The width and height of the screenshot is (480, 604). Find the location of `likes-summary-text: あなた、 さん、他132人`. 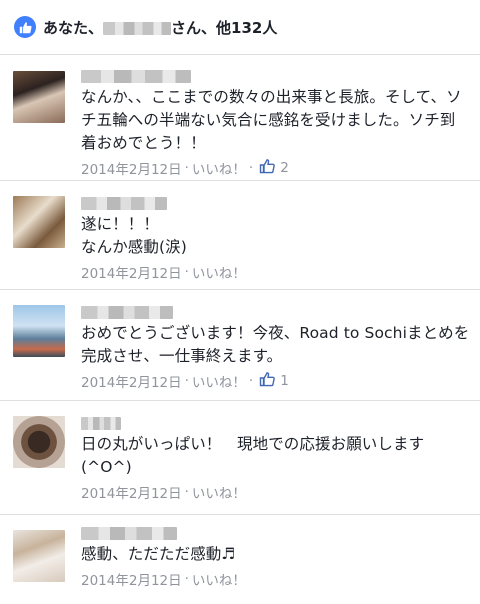

likes-summary-text: あなた、 さん、他132人 is located at coordinates (160, 27).